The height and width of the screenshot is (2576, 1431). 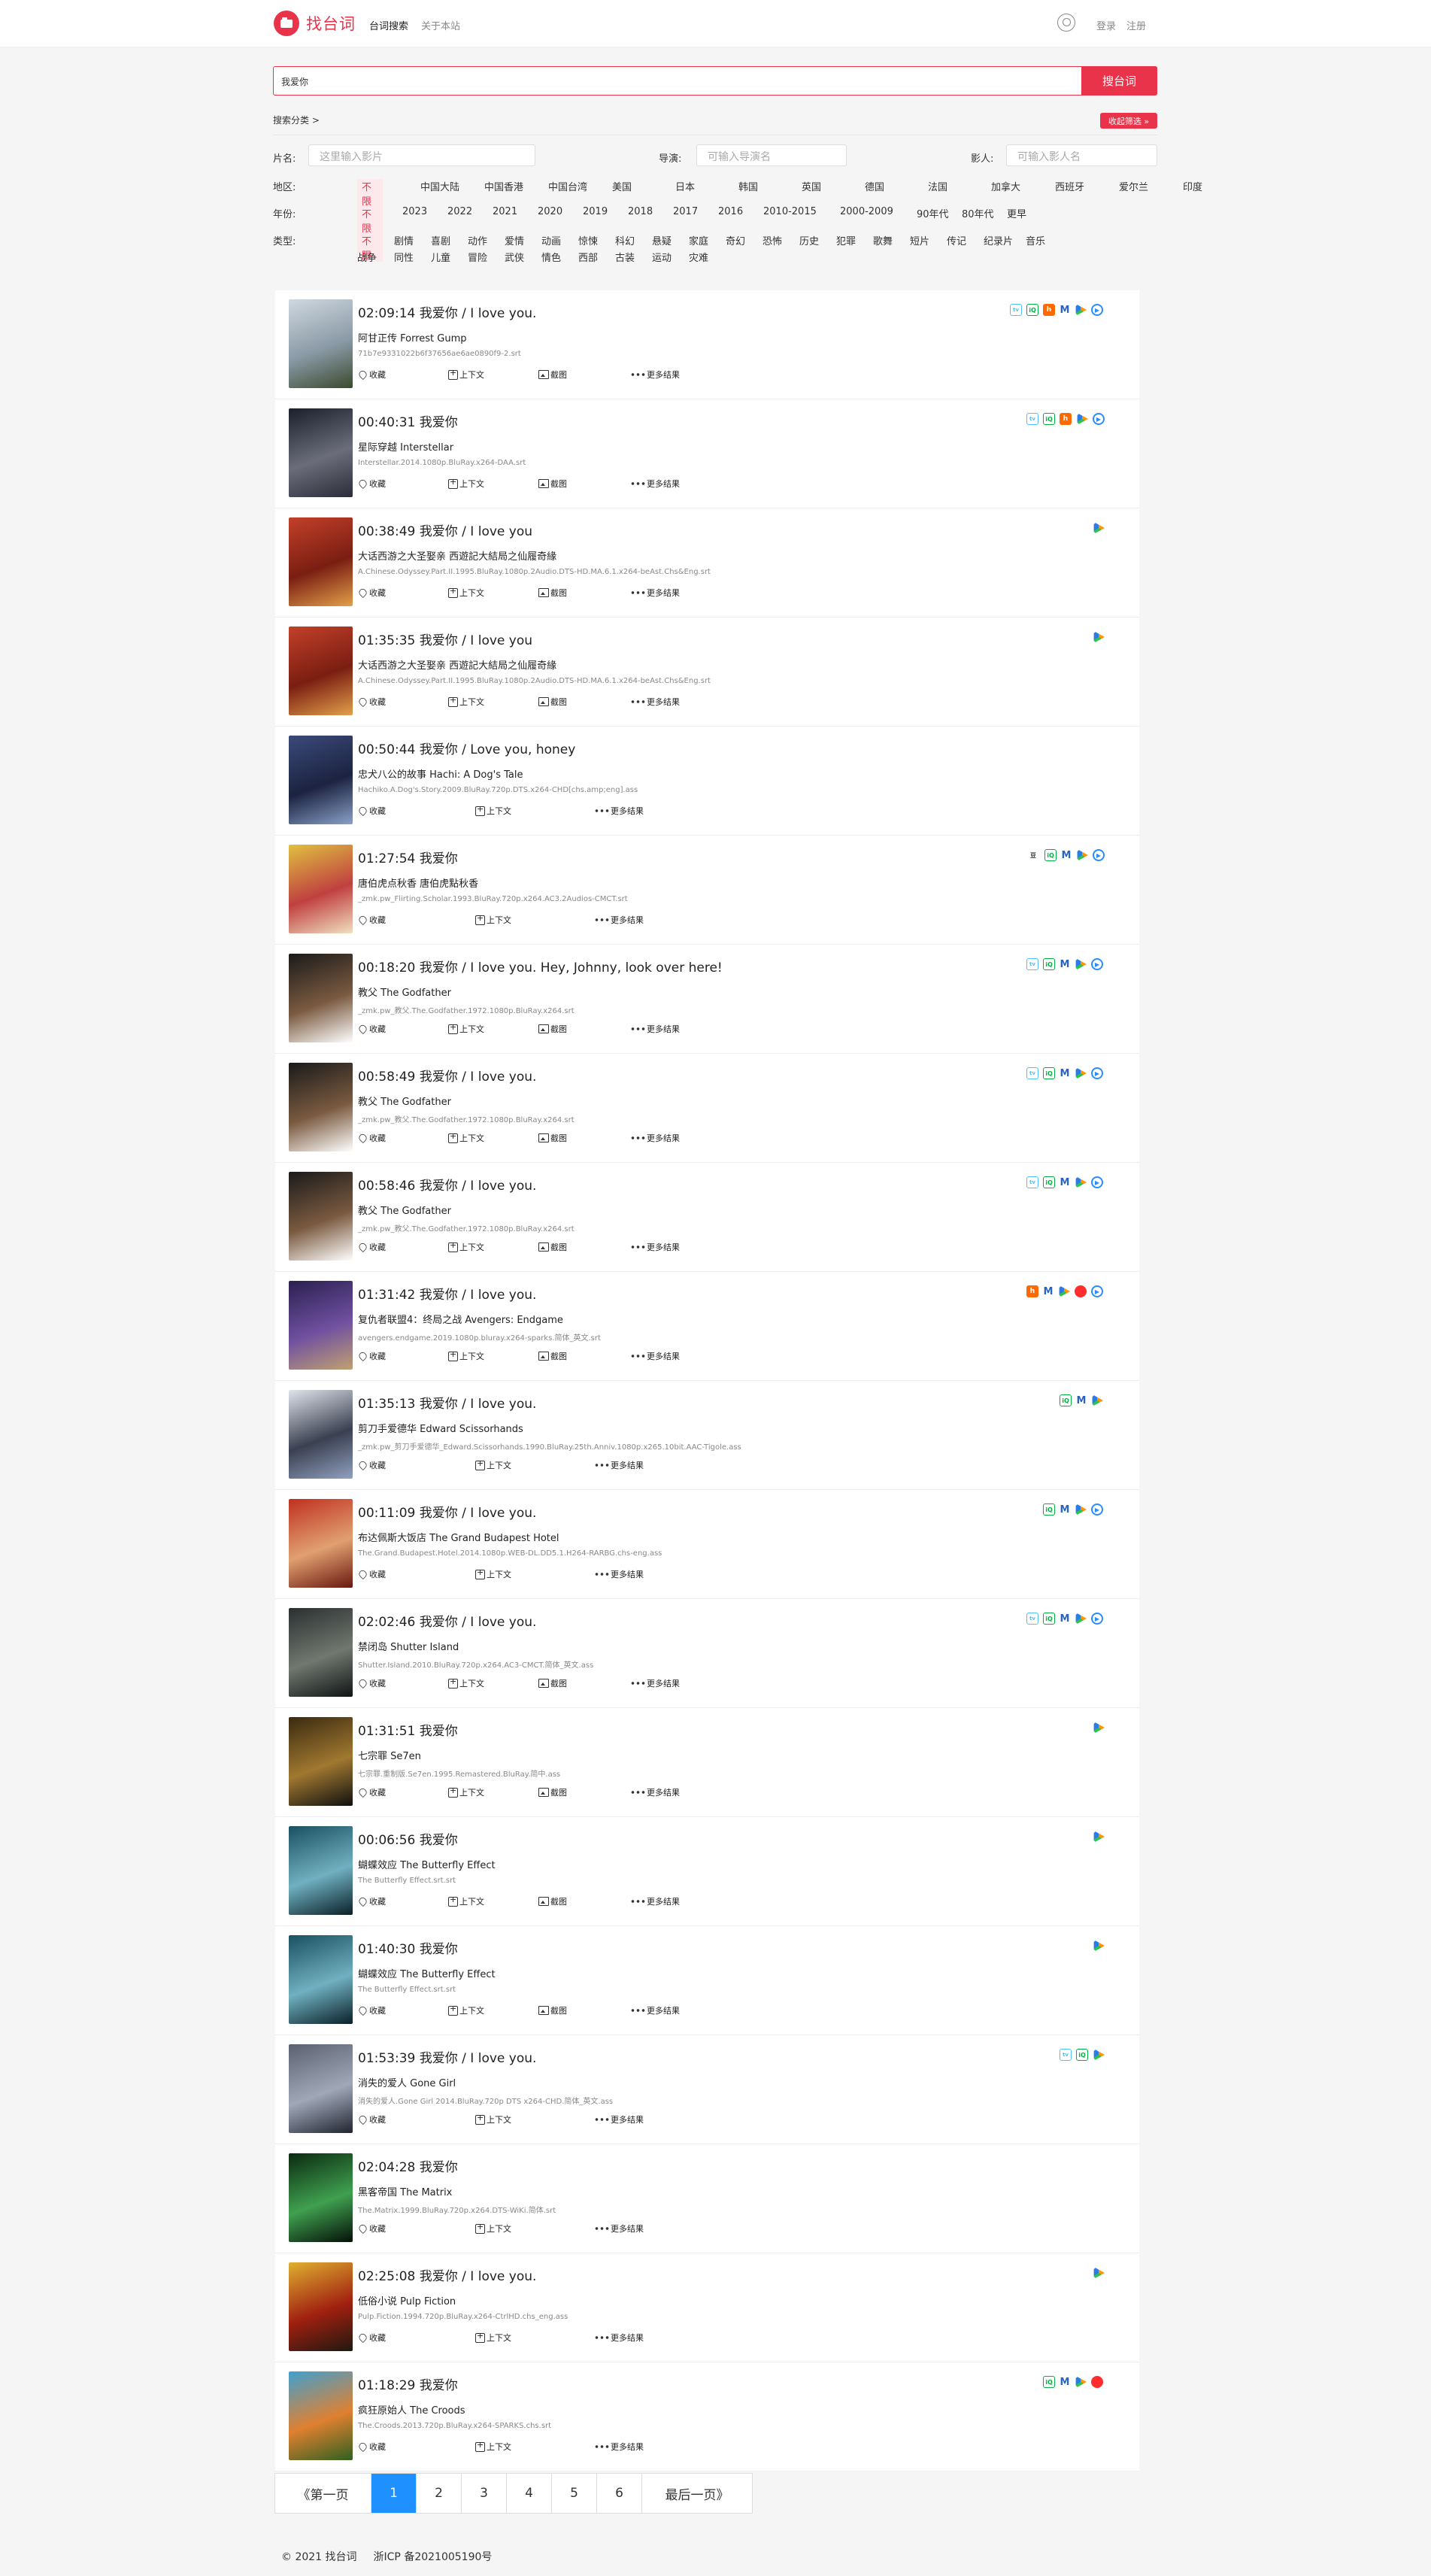 I want to click on filter-option: 同性, so click(x=412, y=257).